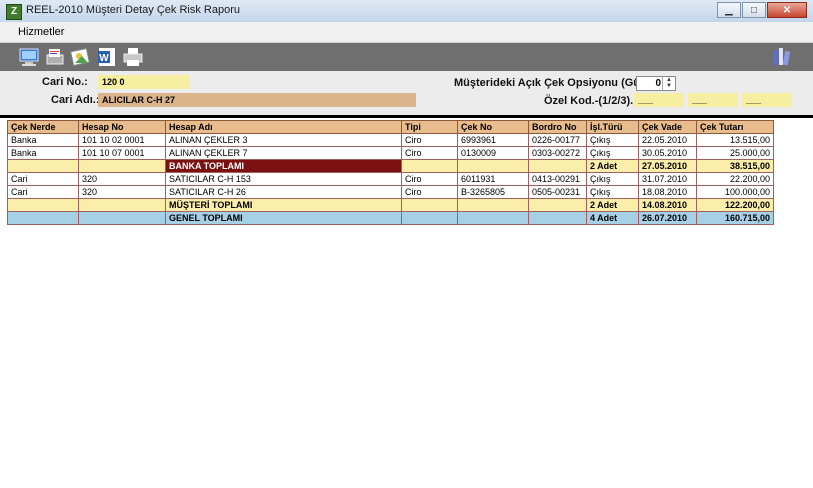  Describe the element at coordinates (144, 82) in the screenshot. I see `cari-no-field: 120 0` at that location.